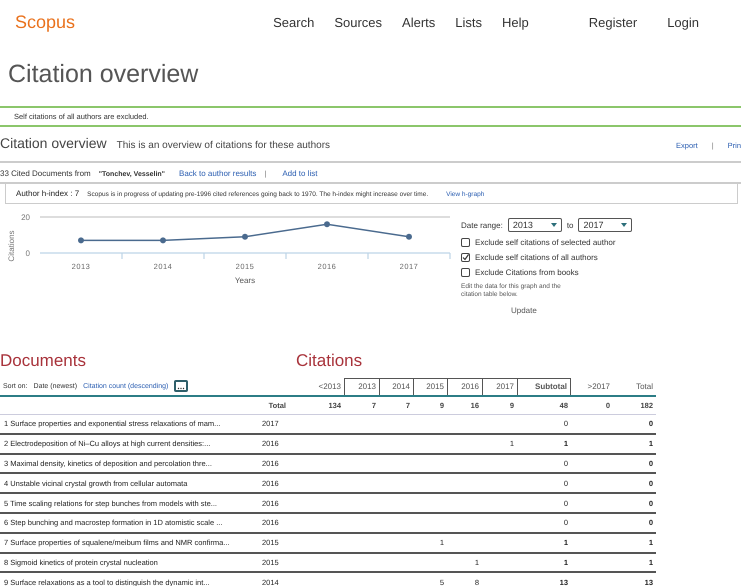 The width and height of the screenshot is (741, 586). I want to click on checkbox-label: Exclude Citations from books, so click(527, 272).